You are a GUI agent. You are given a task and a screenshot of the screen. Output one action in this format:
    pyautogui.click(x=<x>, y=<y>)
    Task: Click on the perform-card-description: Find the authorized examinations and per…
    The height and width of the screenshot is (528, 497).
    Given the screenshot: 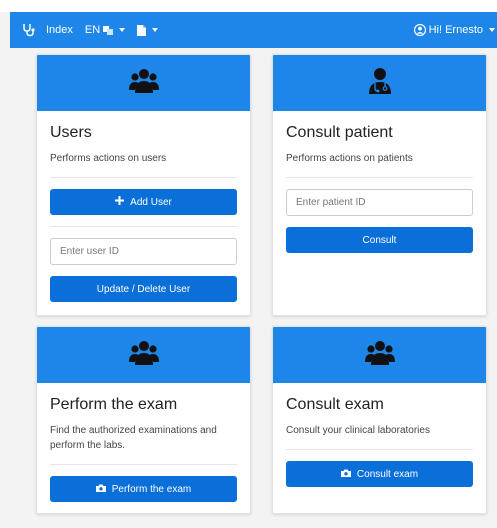 What is the action you would take?
    pyautogui.click(x=133, y=438)
    